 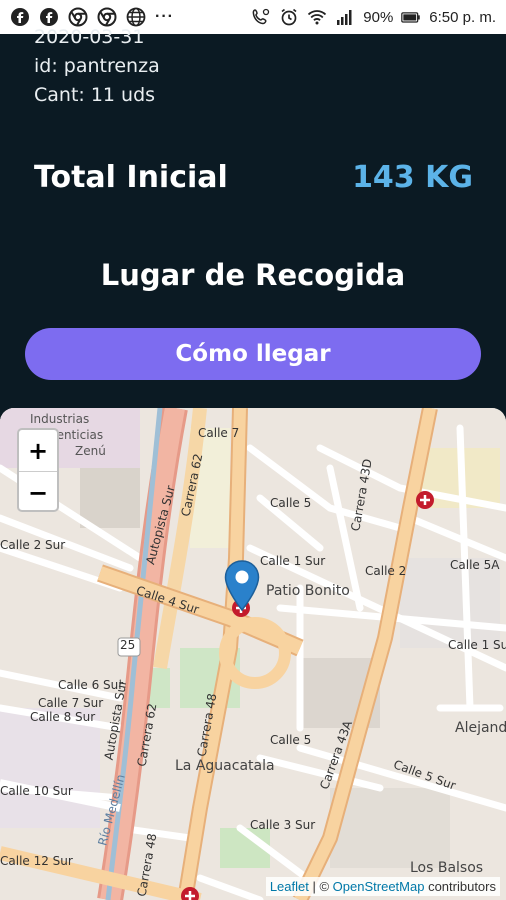 What do you see at coordinates (164, 16) in the screenshot?
I see `more-notifications-icon: ···` at bounding box center [164, 16].